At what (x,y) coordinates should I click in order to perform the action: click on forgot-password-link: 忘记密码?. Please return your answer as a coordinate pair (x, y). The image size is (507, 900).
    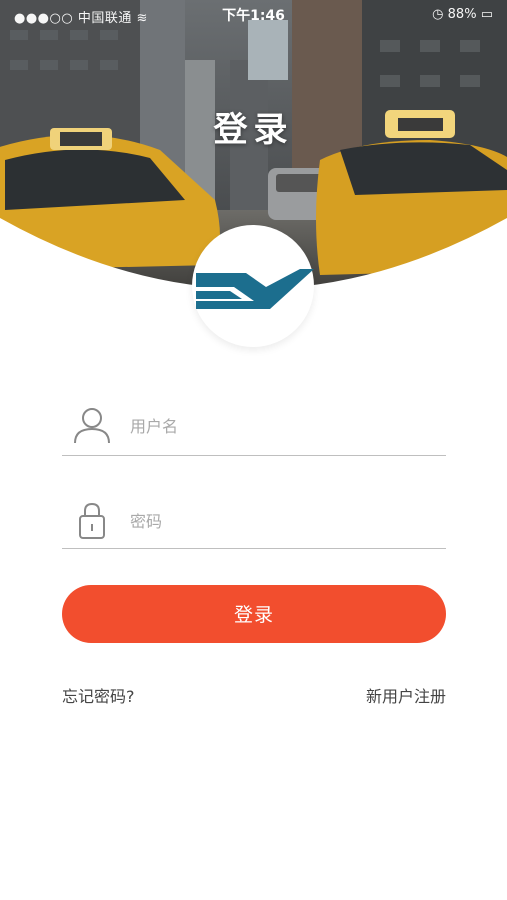
    Looking at the image, I should click on (98, 695).